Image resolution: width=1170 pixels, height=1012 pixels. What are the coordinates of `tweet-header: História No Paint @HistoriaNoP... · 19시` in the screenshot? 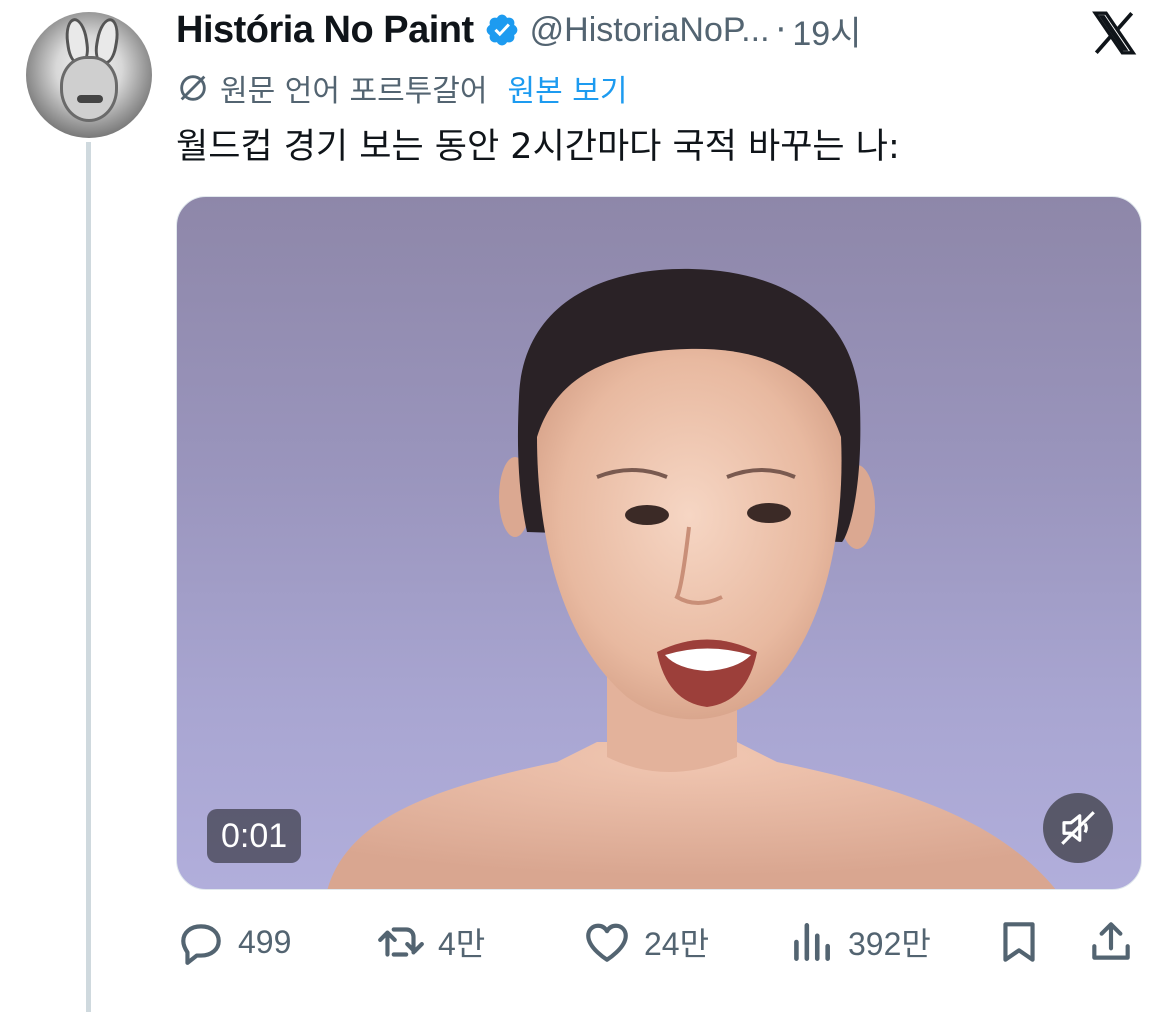 It's located at (518, 30).